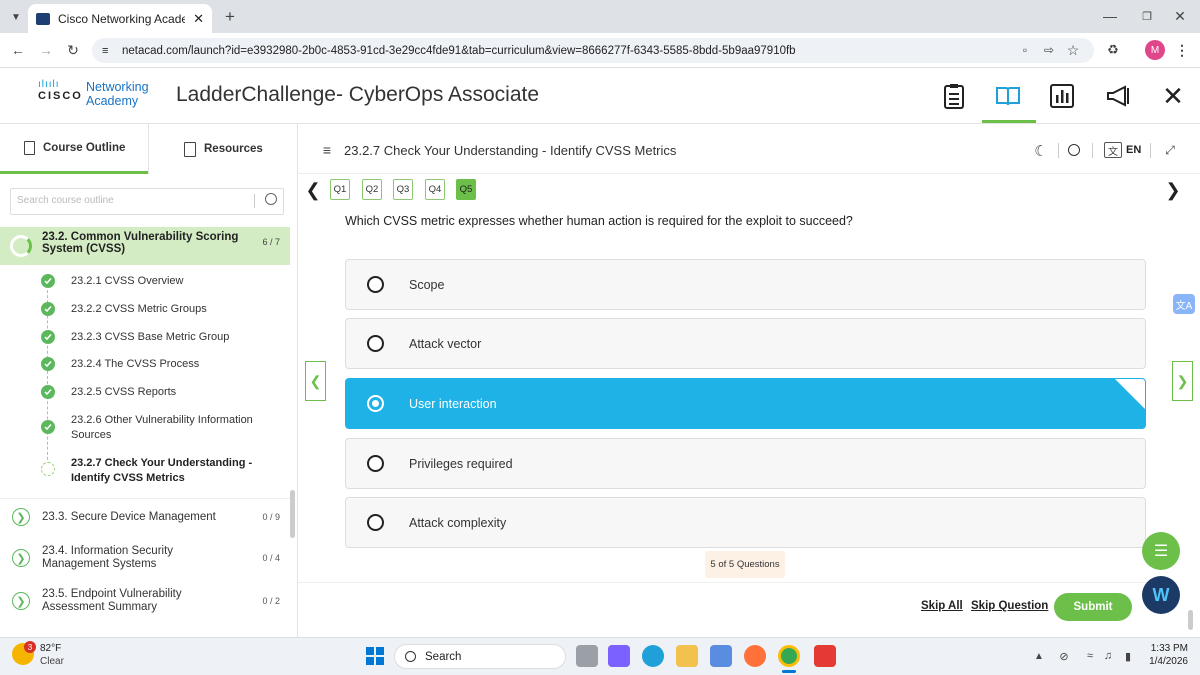  What do you see at coordinates (480, 656) in the screenshot?
I see `taskbar-search: Search` at bounding box center [480, 656].